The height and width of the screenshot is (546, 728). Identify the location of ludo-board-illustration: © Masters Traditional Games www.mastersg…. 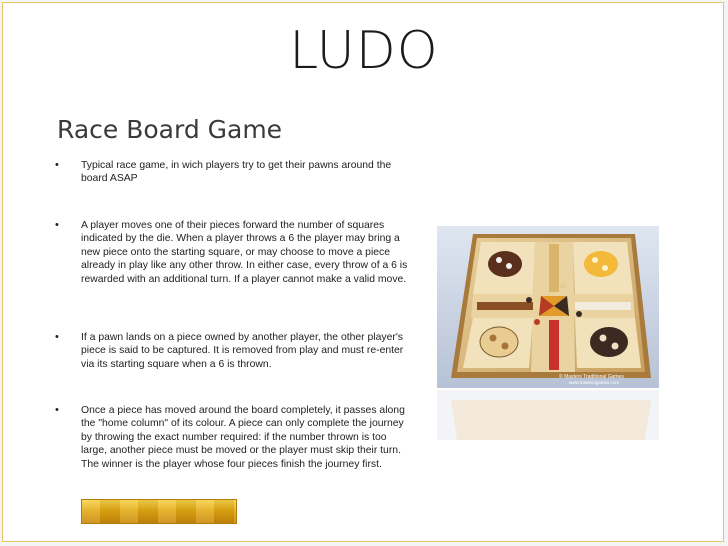
(548, 307).